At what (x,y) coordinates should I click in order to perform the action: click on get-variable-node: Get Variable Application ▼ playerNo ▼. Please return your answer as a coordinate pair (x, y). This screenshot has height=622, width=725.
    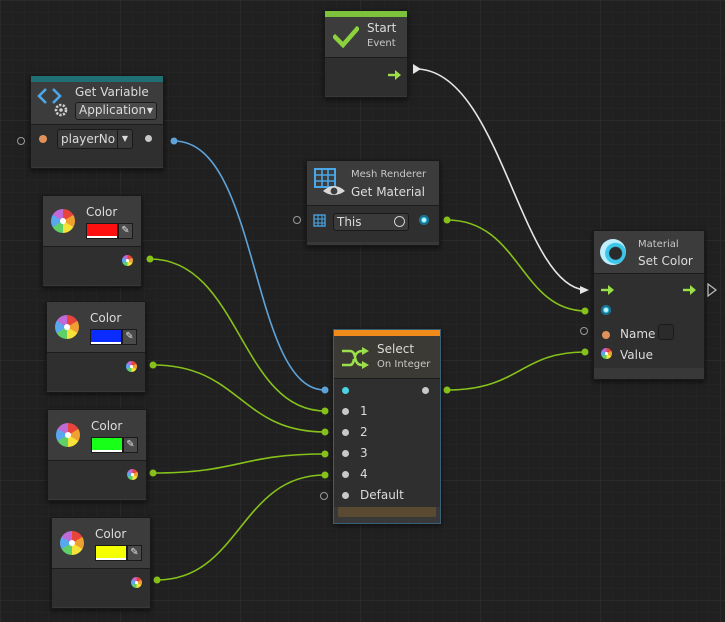
    Looking at the image, I should click on (97, 122).